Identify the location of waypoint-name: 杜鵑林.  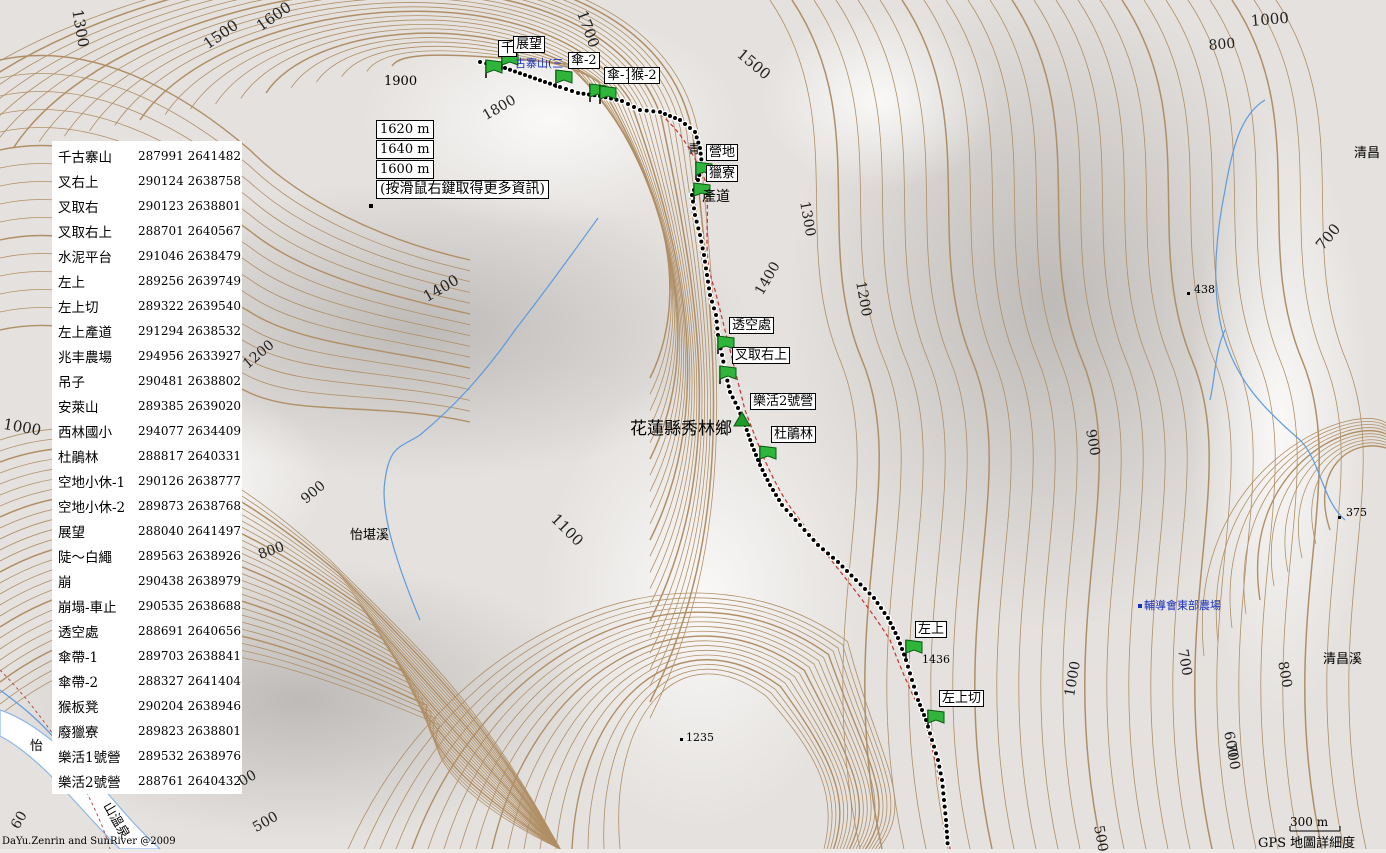
(78, 457).